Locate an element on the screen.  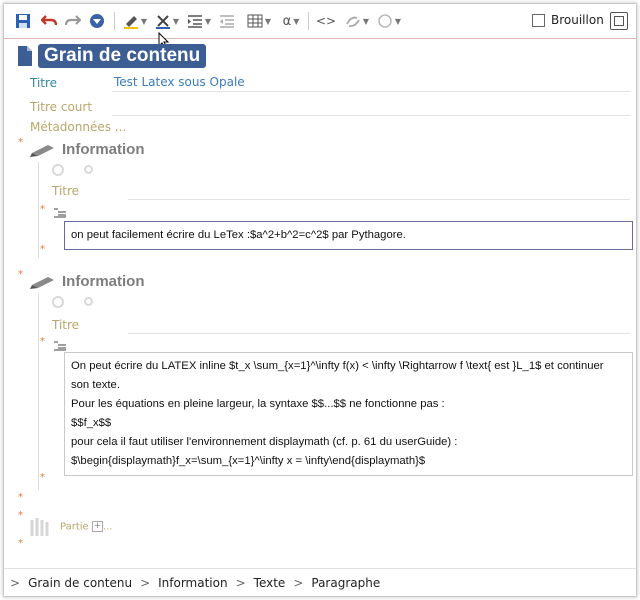
link-icon: ▼ is located at coordinates (357, 21).